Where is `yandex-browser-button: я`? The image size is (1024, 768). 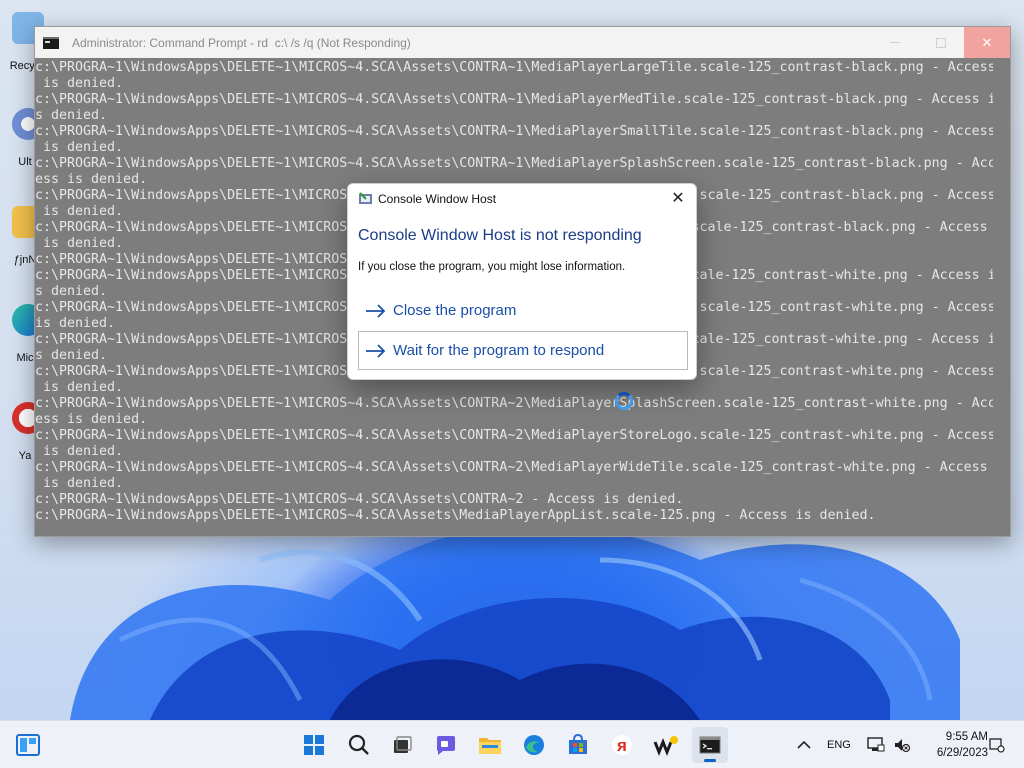
yandex-browser-button: я is located at coordinates (622, 745).